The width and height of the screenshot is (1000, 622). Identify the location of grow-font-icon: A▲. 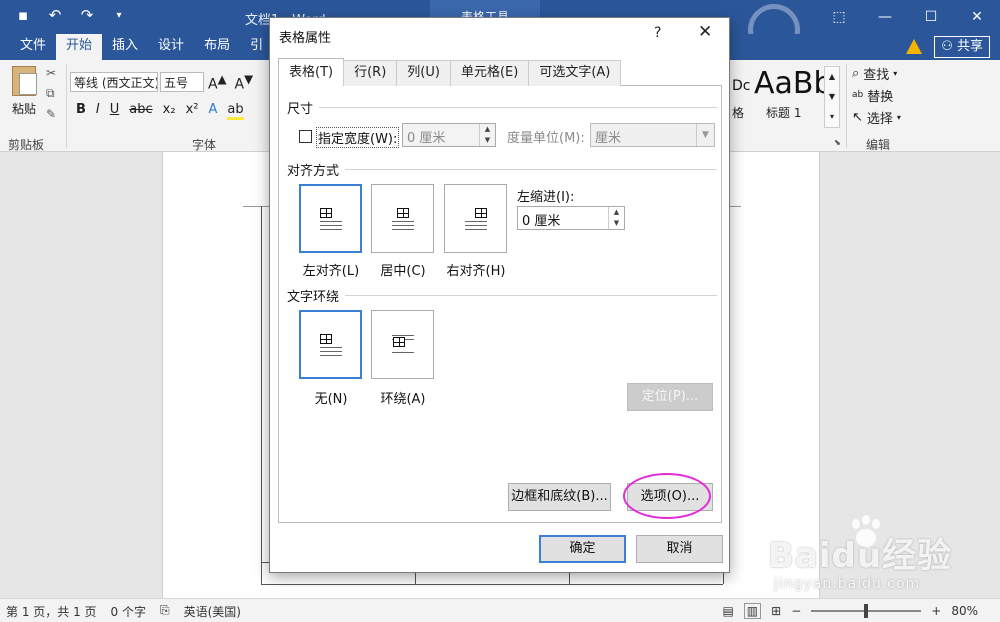
(217, 82).